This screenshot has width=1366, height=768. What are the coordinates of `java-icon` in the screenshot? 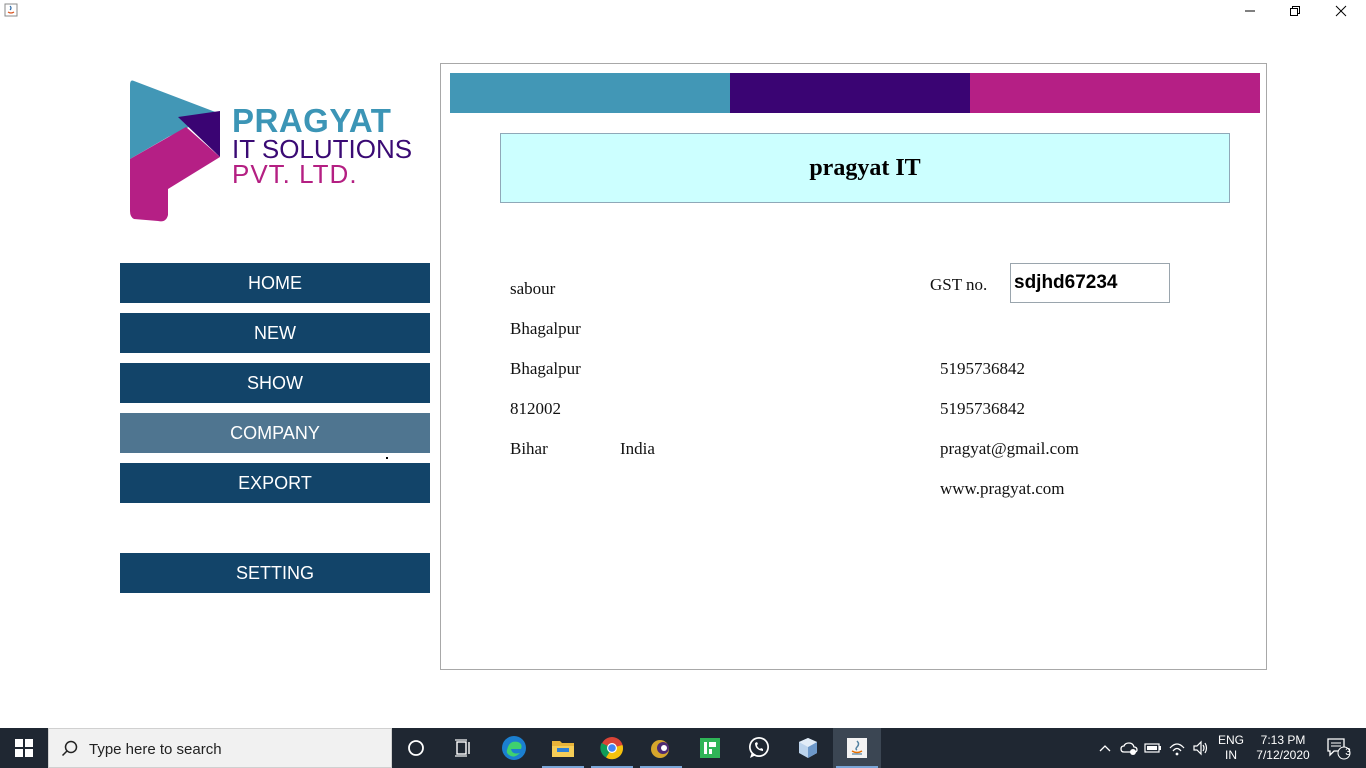 It's located at (857, 748).